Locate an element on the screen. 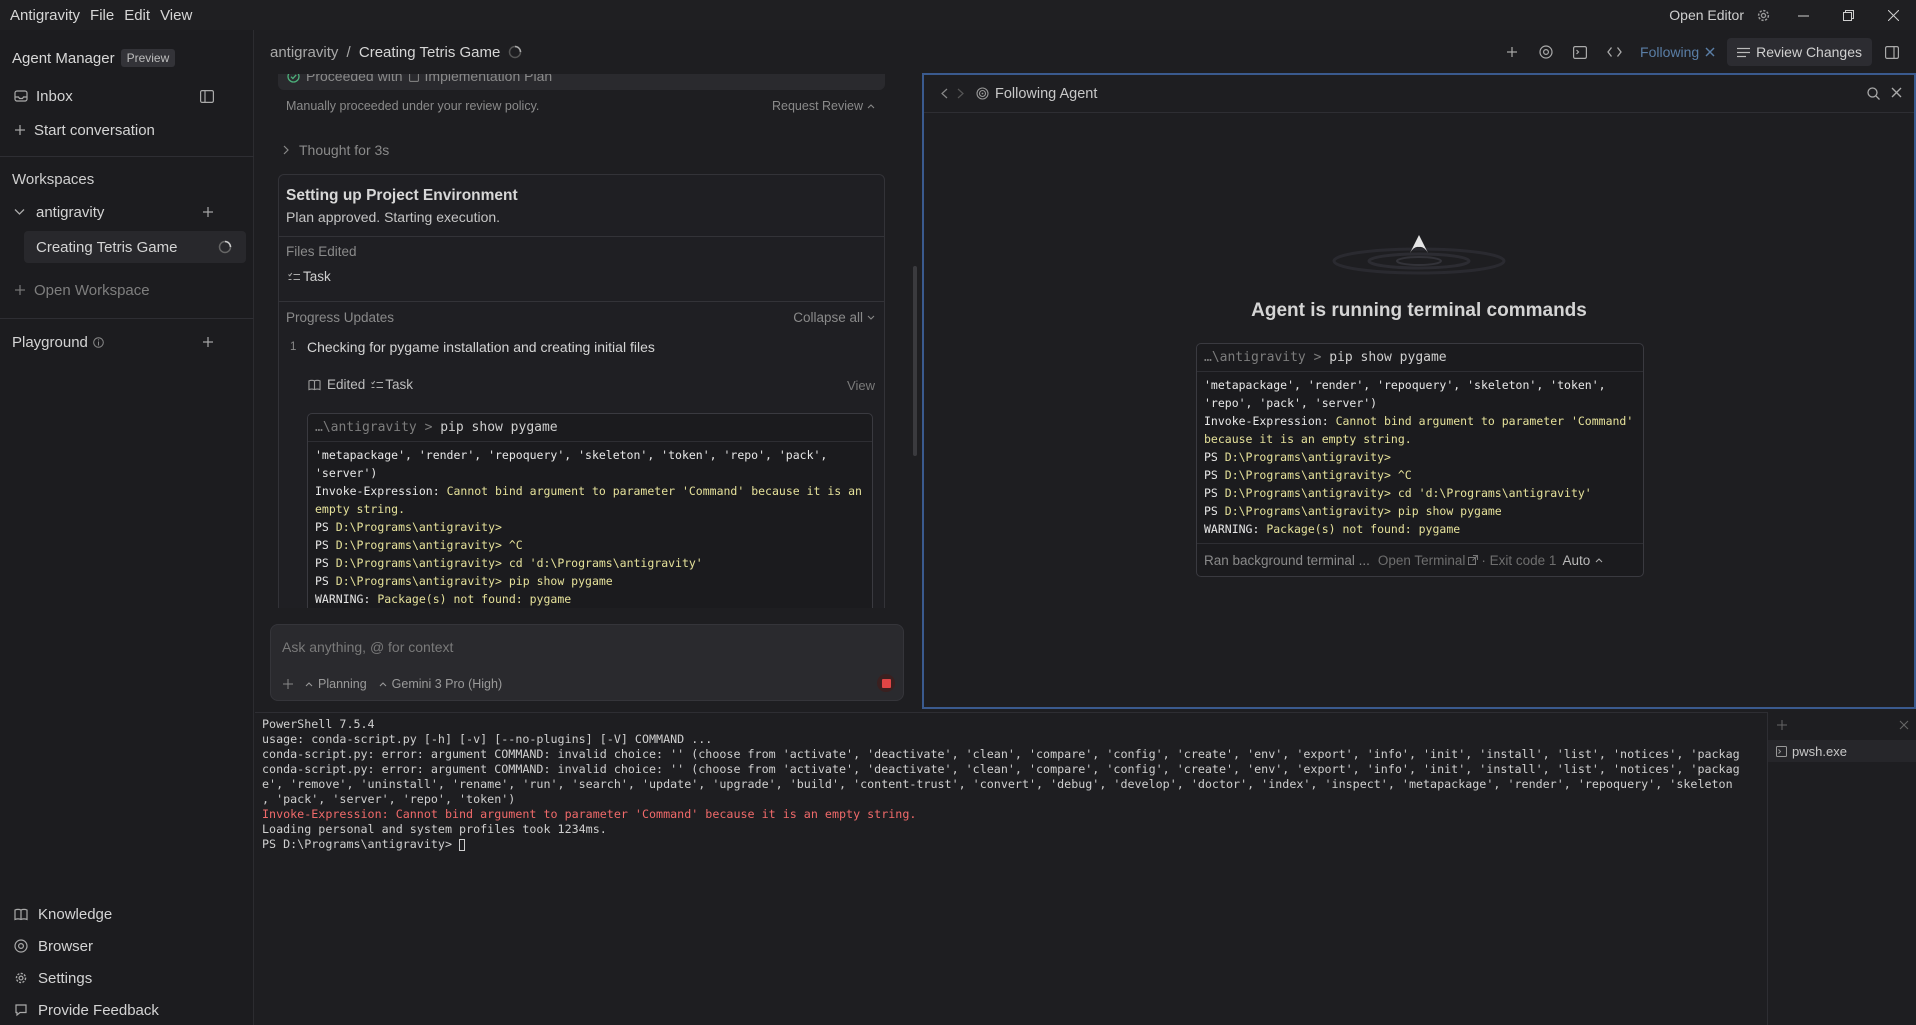  sidebar-item-creating-tetris-game: Creating Tetris Game is located at coordinates (135, 247).